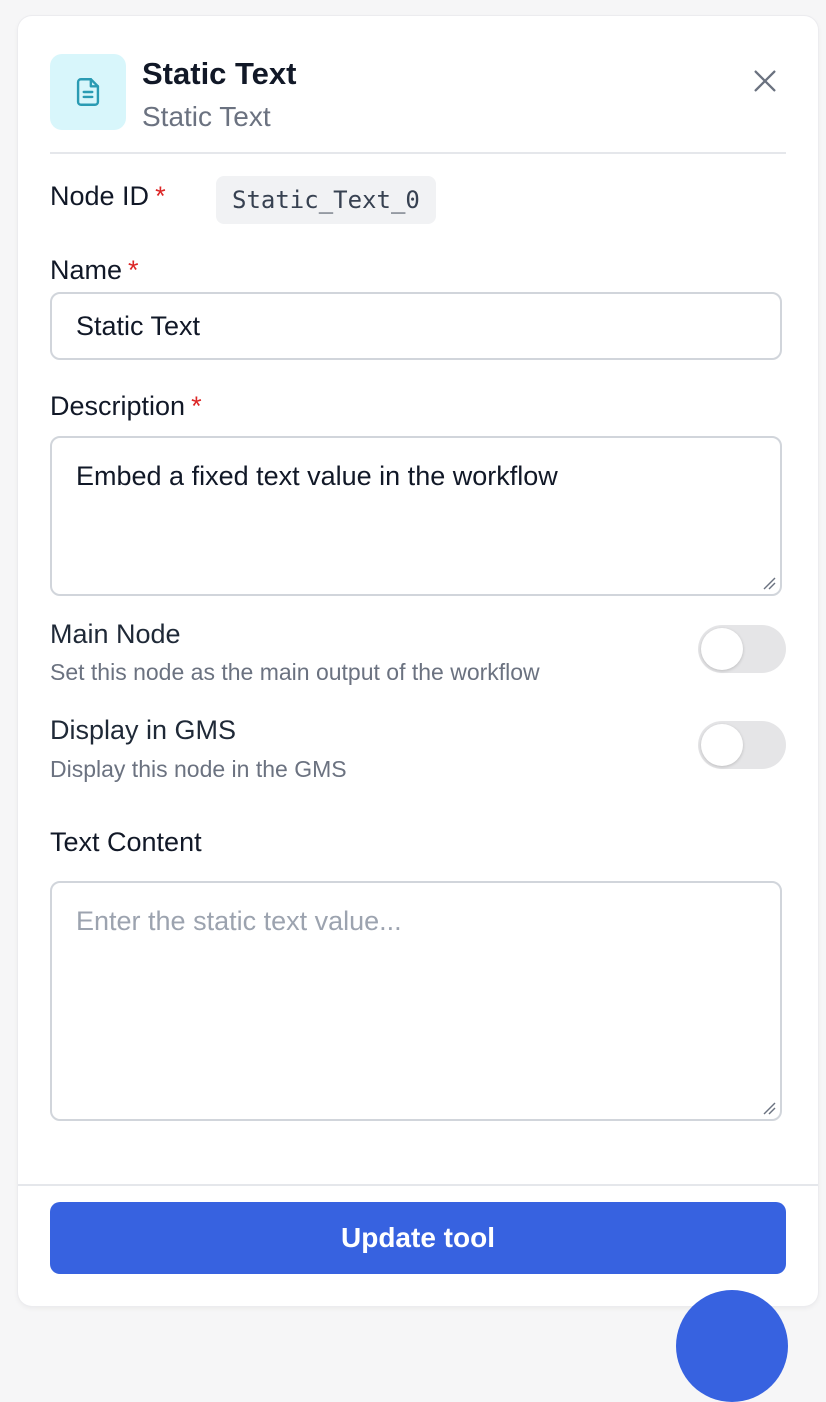 The width and height of the screenshot is (826, 1402). Describe the element at coordinates (418, 1185) in the screenshot. I see `footer-divider` at that location.